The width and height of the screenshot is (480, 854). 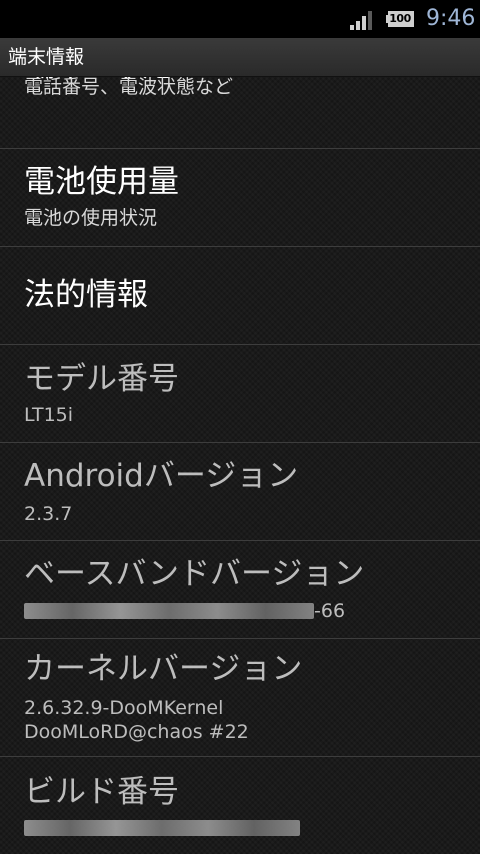 I want to click on settings-item-title: ビルド番号, so click(x=101, y=792).